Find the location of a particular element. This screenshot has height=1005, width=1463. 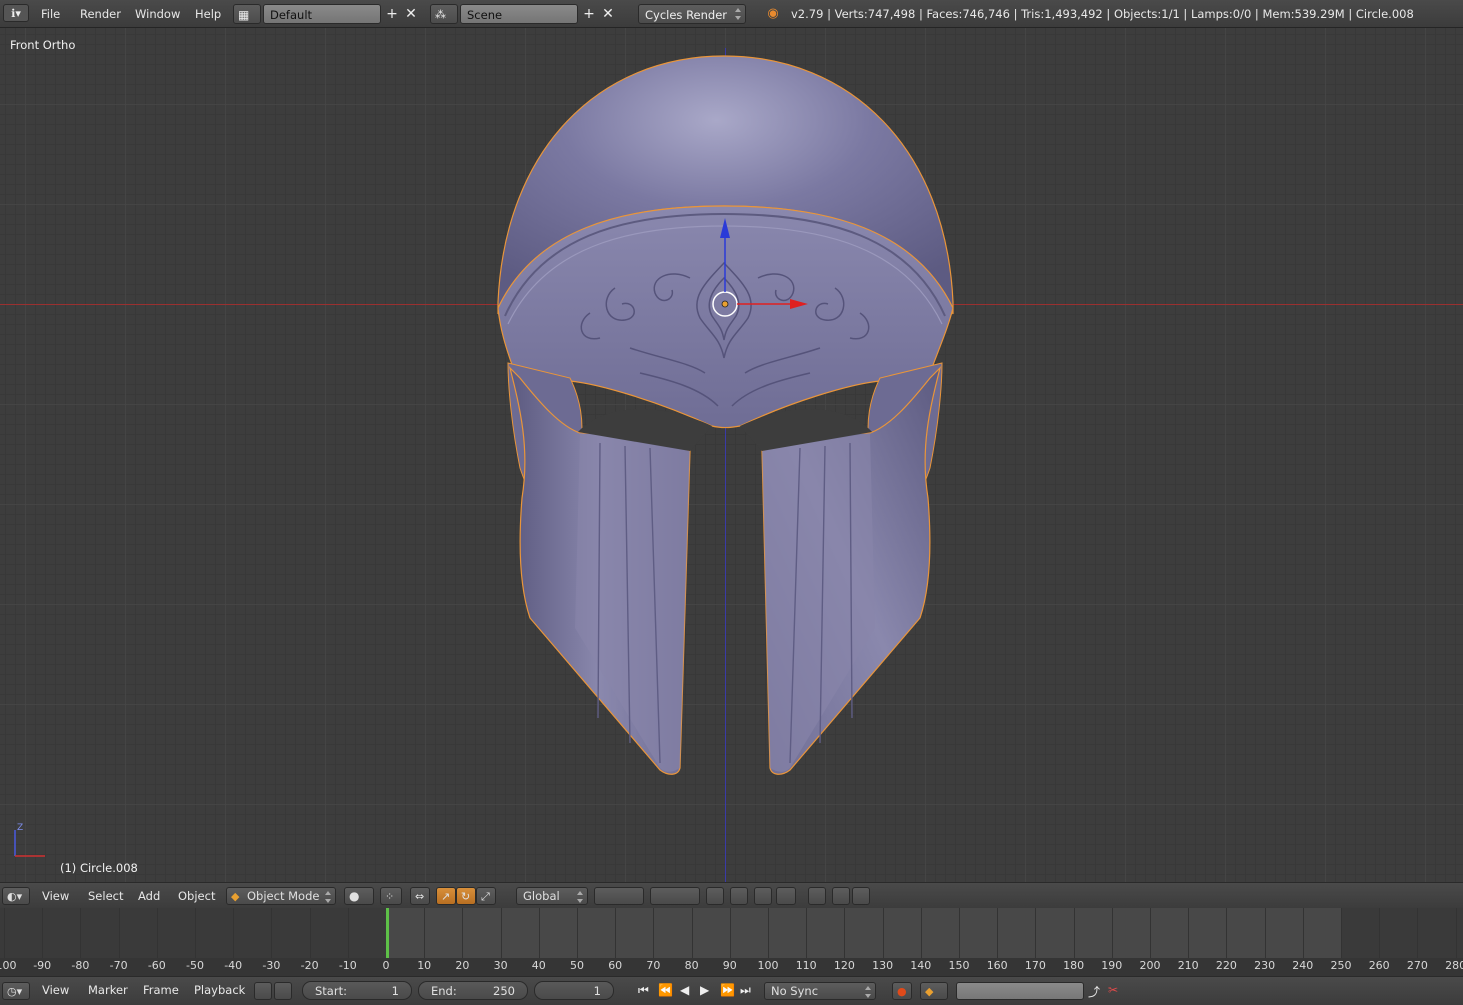

end-frame-label: End: is located at coordinates (444, 991).